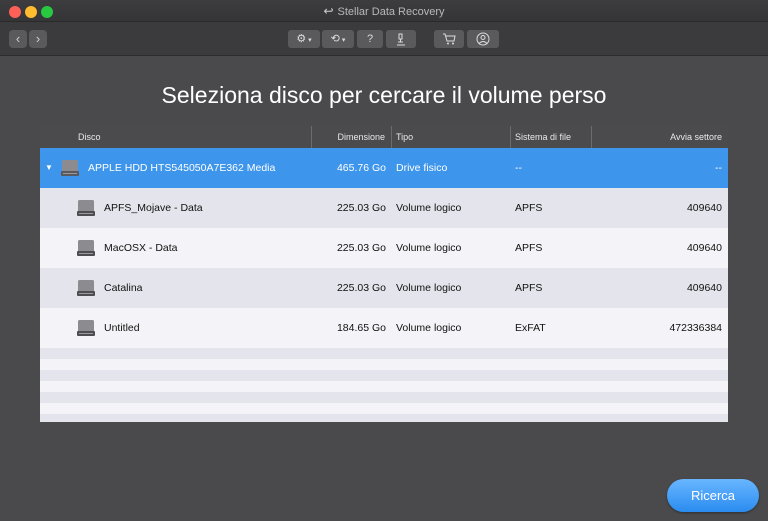  Describe the element at coordinates (518, 168) in the screenshot. I see `disk-filesystem: --` at that location.